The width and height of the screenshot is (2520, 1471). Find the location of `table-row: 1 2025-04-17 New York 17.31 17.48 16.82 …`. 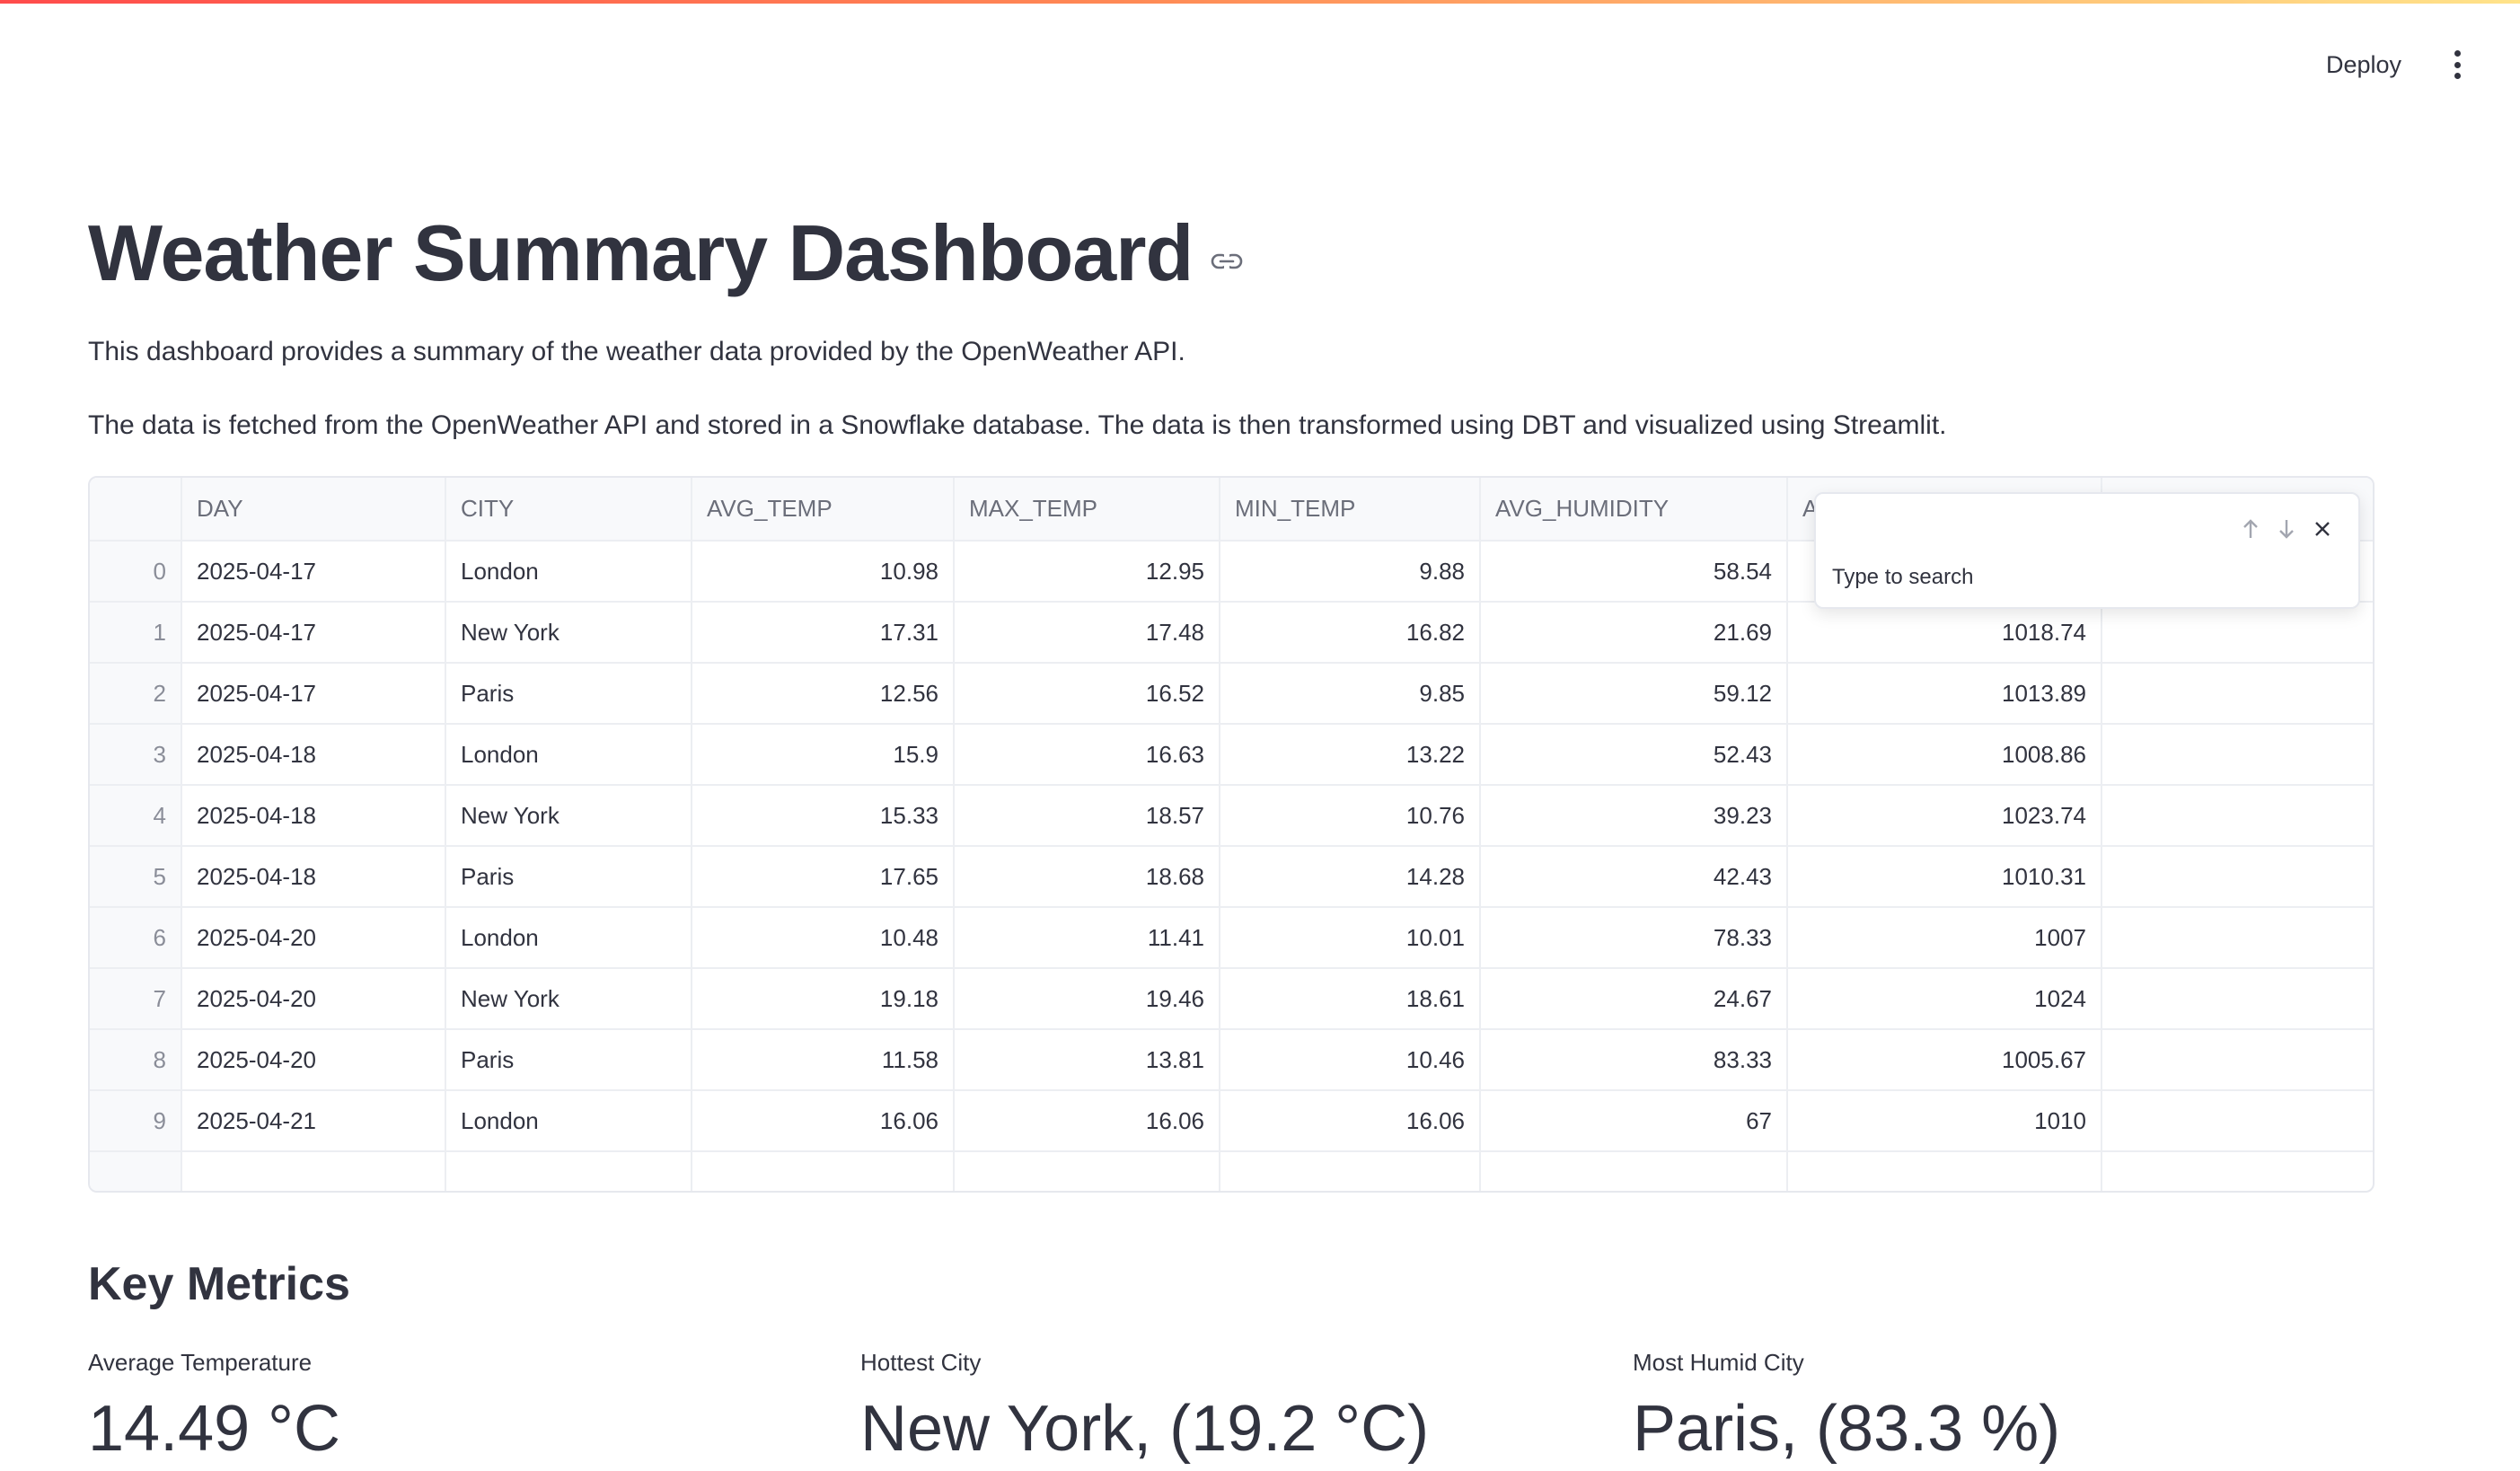

table-row: 1 2025-04-17 New York 17.31 17.48 16.82 … is located at coordinates (1231, 633).